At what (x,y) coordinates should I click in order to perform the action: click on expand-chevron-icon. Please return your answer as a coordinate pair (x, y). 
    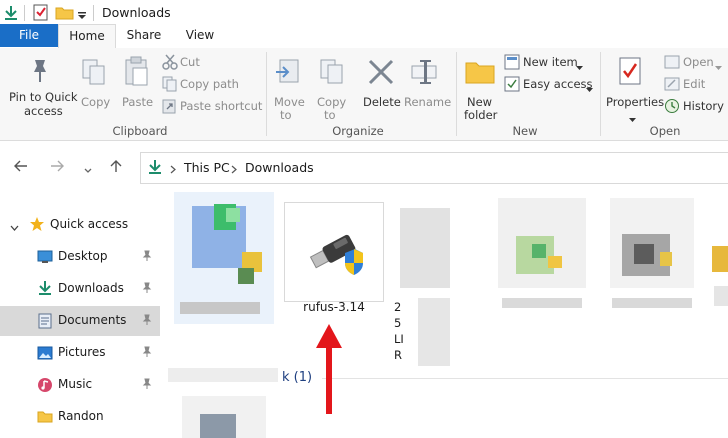
    Looking at the image, I should click on (14, 227).